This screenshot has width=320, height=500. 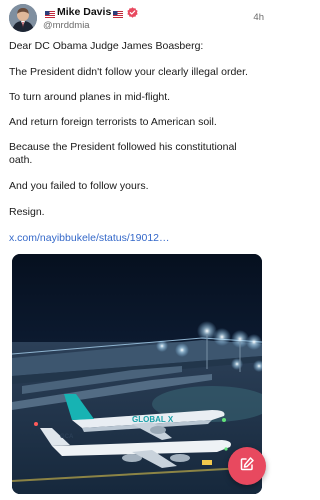 What do you see at coordinates (27, 212) in the screenshot?
I see `post-paragraph: Resign.` at bounding box center [27, 212].